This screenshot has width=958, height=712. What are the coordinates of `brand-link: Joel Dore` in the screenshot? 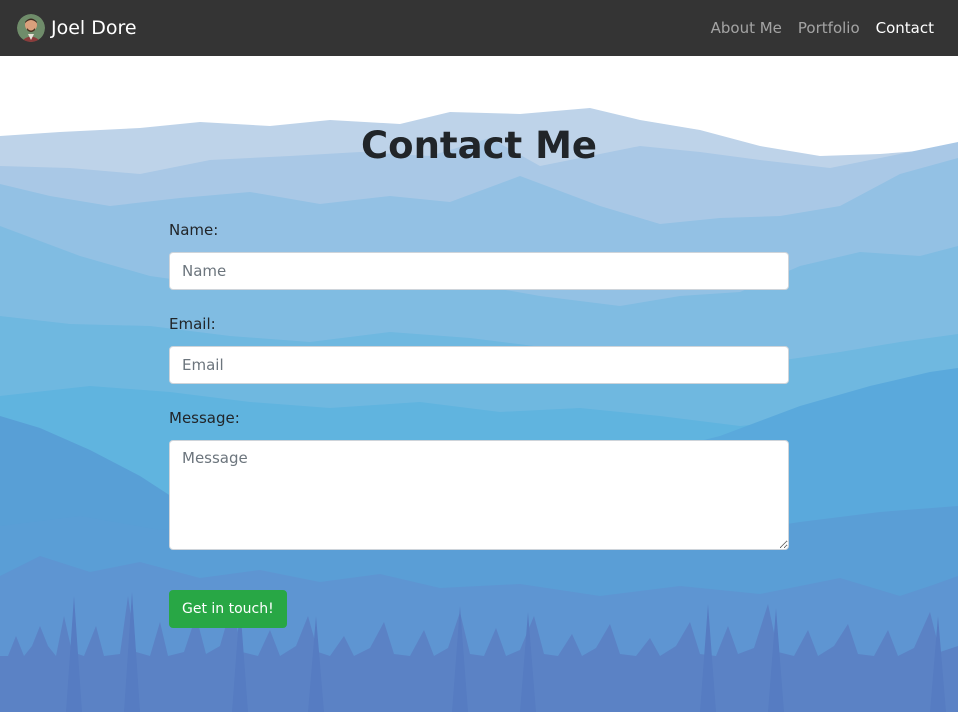 It's located at (77, 28).